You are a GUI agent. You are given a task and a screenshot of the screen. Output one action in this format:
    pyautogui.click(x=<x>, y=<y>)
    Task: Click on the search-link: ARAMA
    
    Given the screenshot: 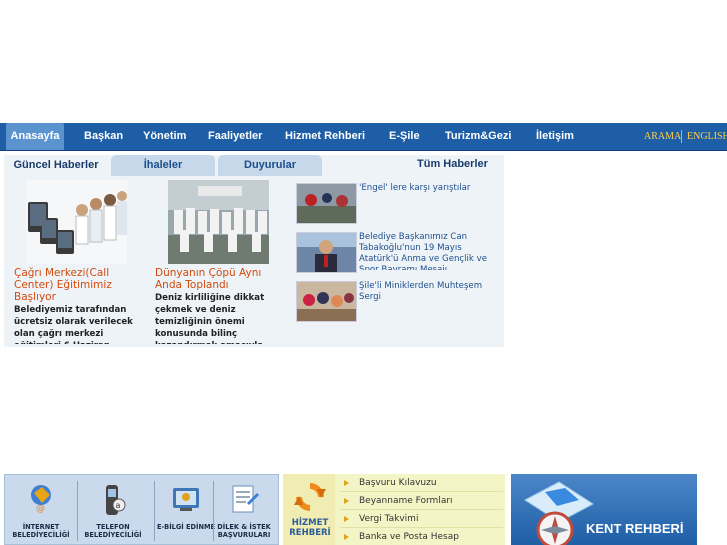 What is the action you would take?
    pyautogui.click(x=662, y=136)
    